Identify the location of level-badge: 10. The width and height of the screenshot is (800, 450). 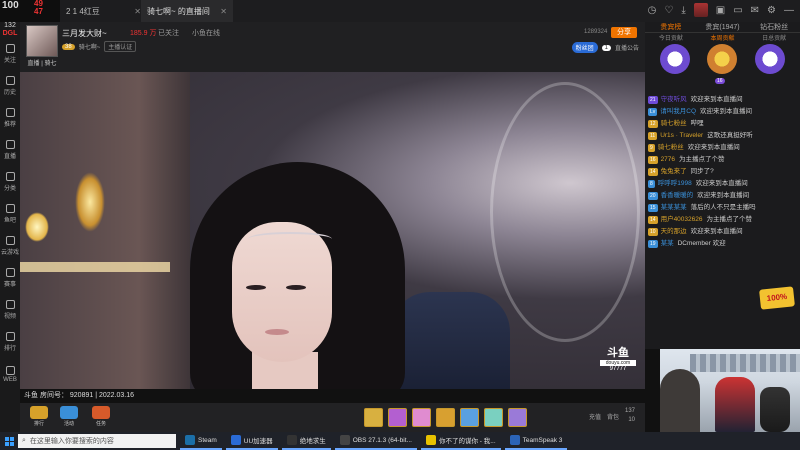
(653, 232).